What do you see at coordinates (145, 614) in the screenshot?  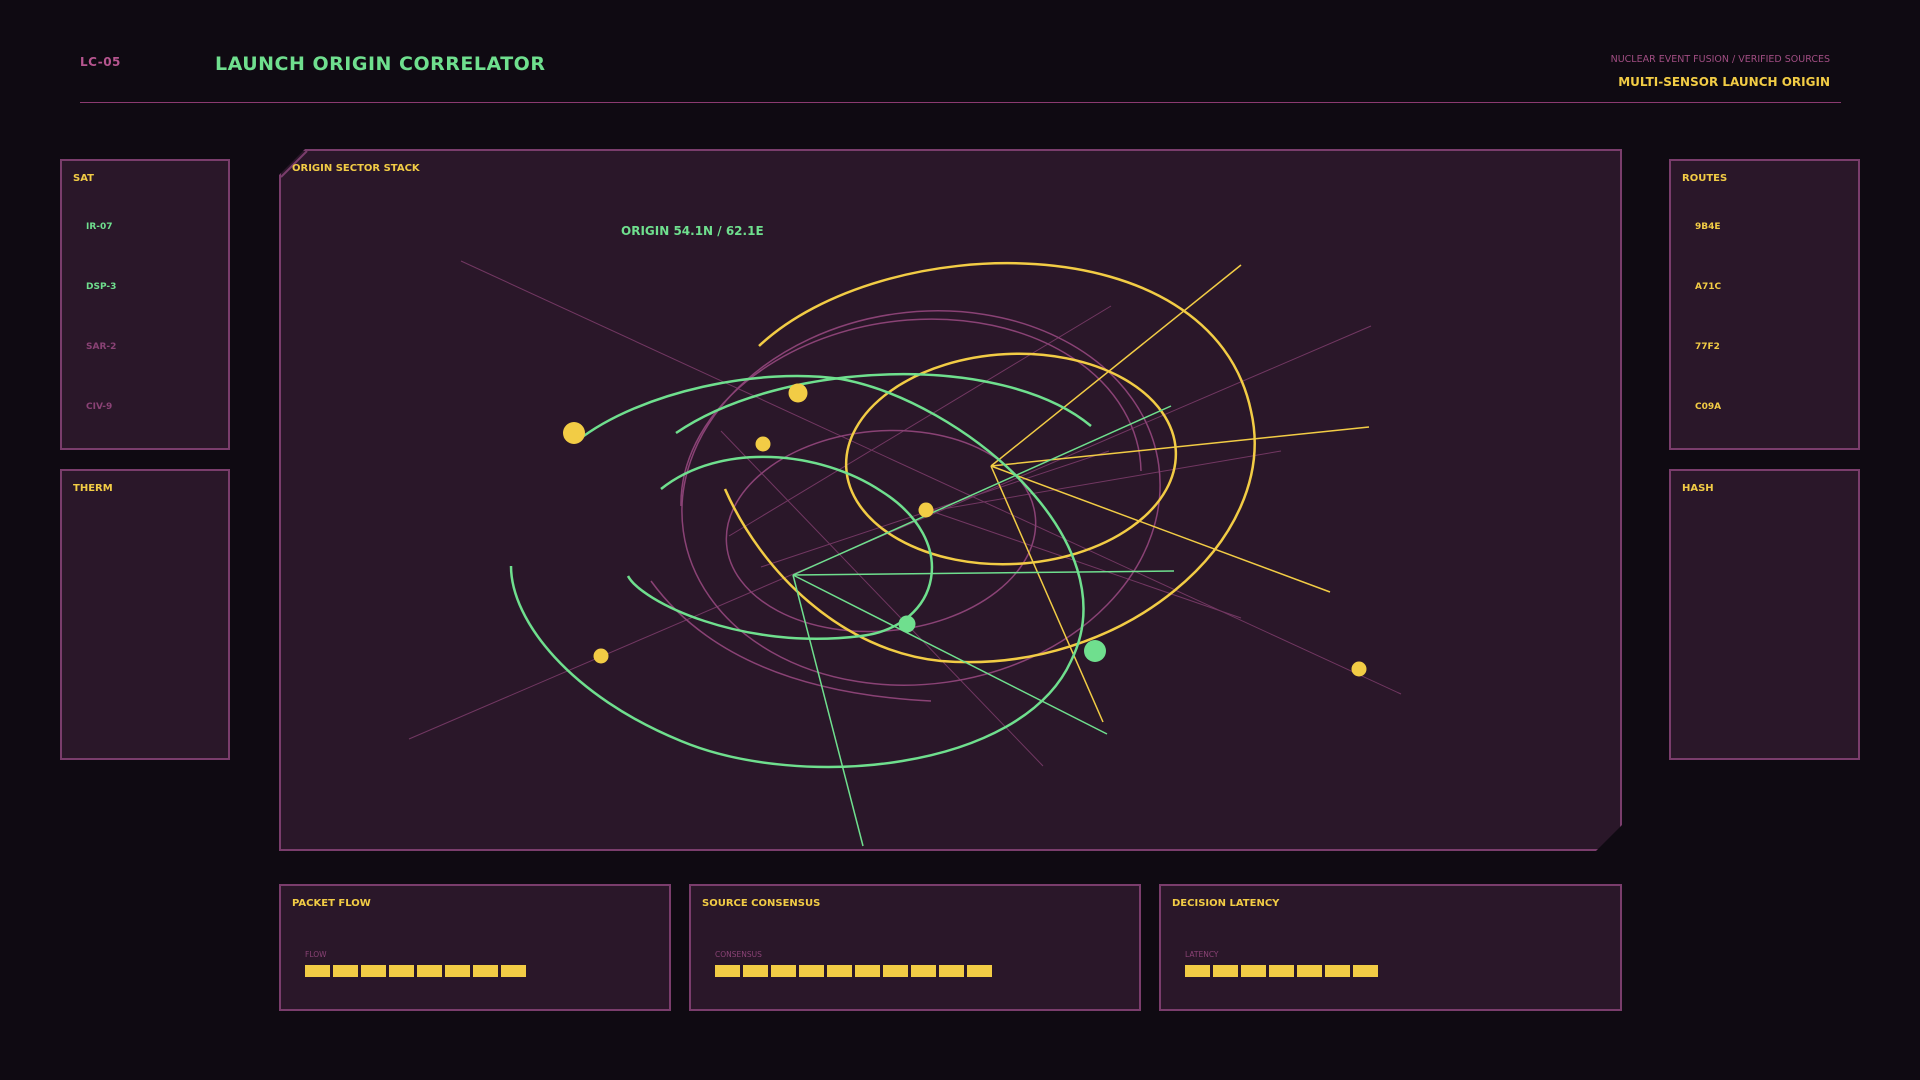 I see `therm-panel: THERM` at bounding box center [145, 614].